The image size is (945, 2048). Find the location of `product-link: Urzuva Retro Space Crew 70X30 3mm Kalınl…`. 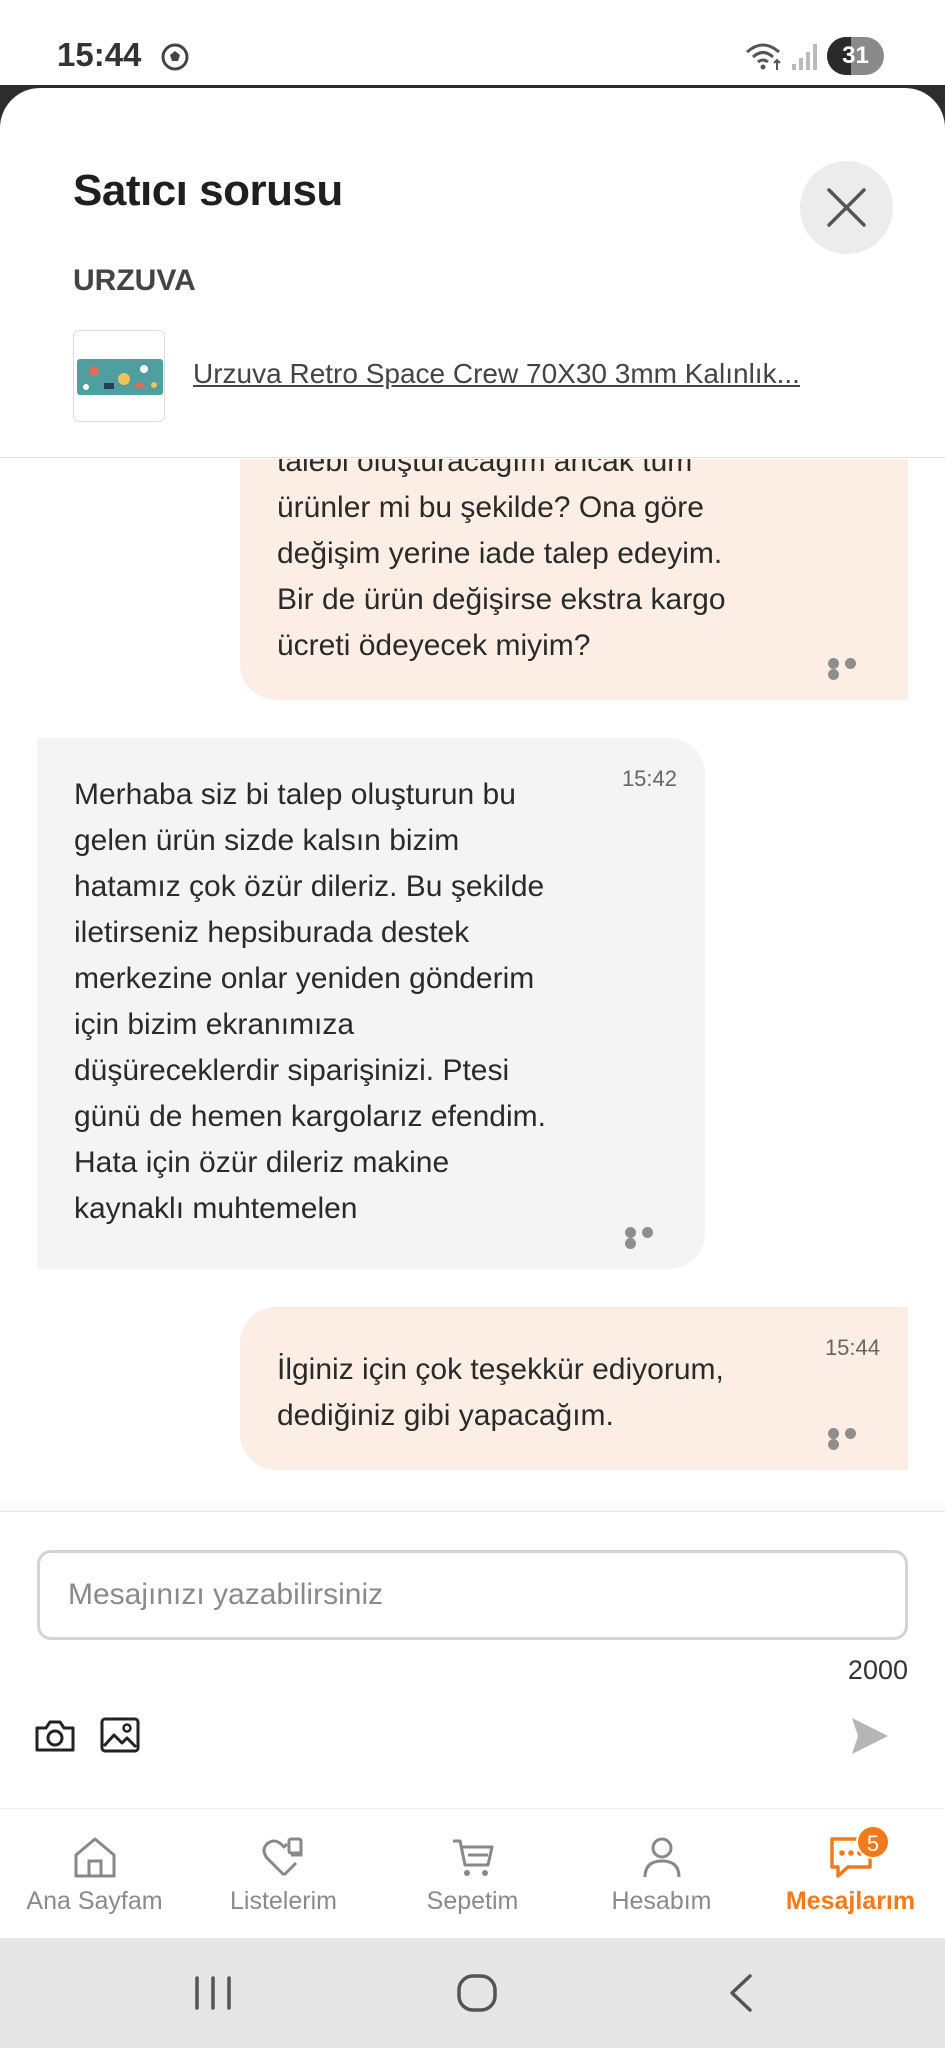

product-link: Urzuva Retro Space Crew 70X30 3mm Kalınl… is located at coordinates (496, 374).